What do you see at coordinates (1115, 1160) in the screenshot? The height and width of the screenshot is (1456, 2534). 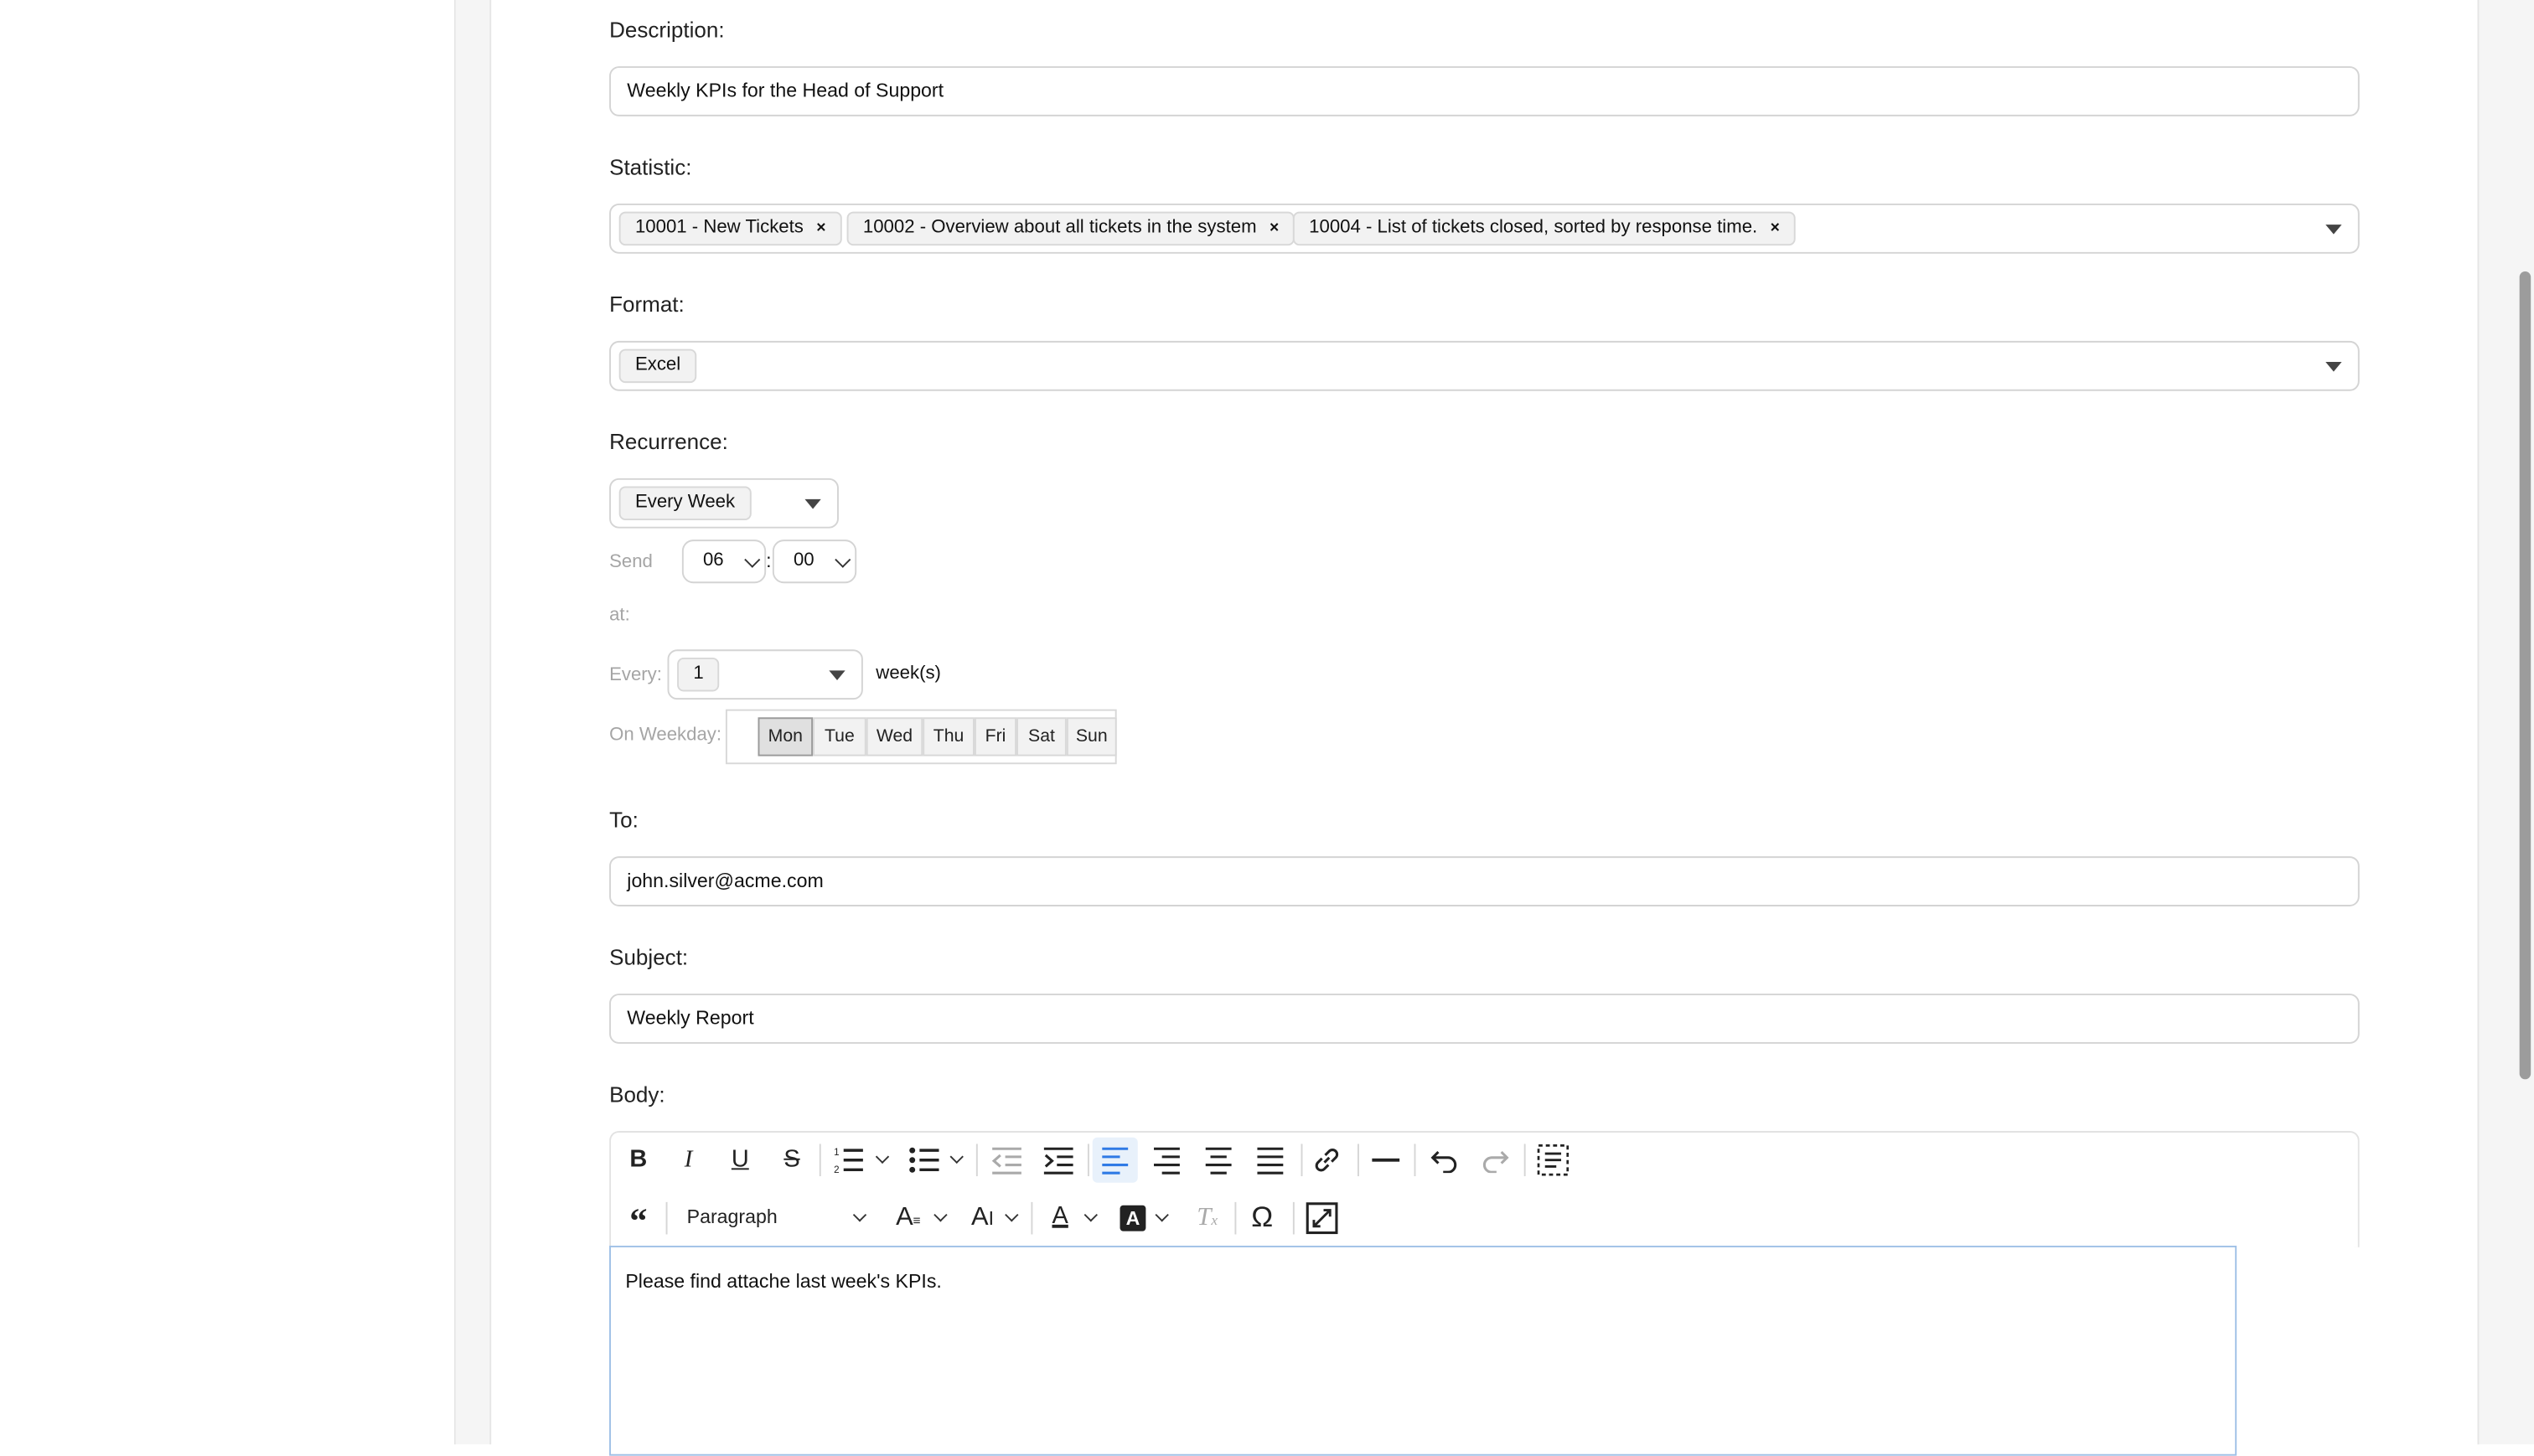 I see `align-left-icon` at bounding box center [1115, 1160].